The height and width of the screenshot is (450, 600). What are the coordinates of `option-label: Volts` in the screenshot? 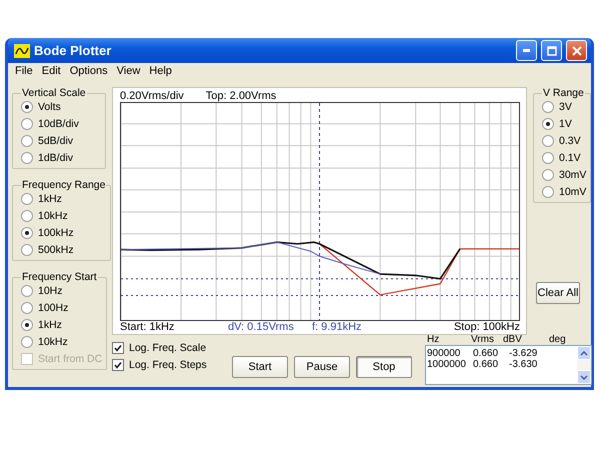 It's located at (49, 107).